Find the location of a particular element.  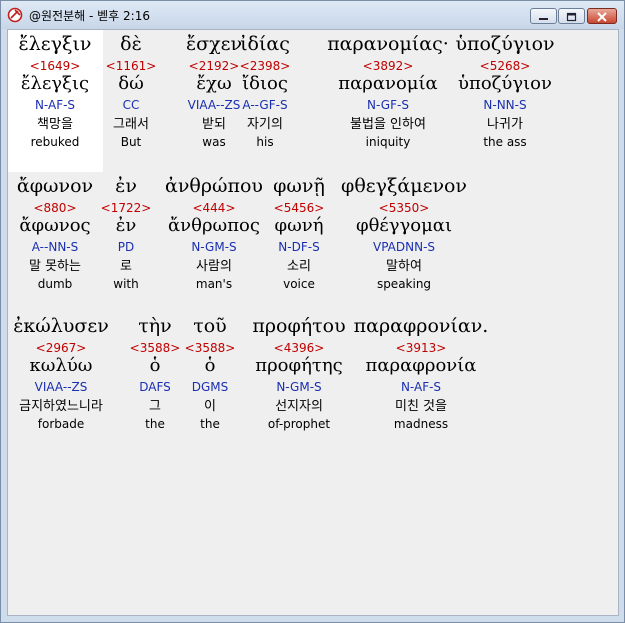

word-english: speaking is located at coordinates (404, 284).